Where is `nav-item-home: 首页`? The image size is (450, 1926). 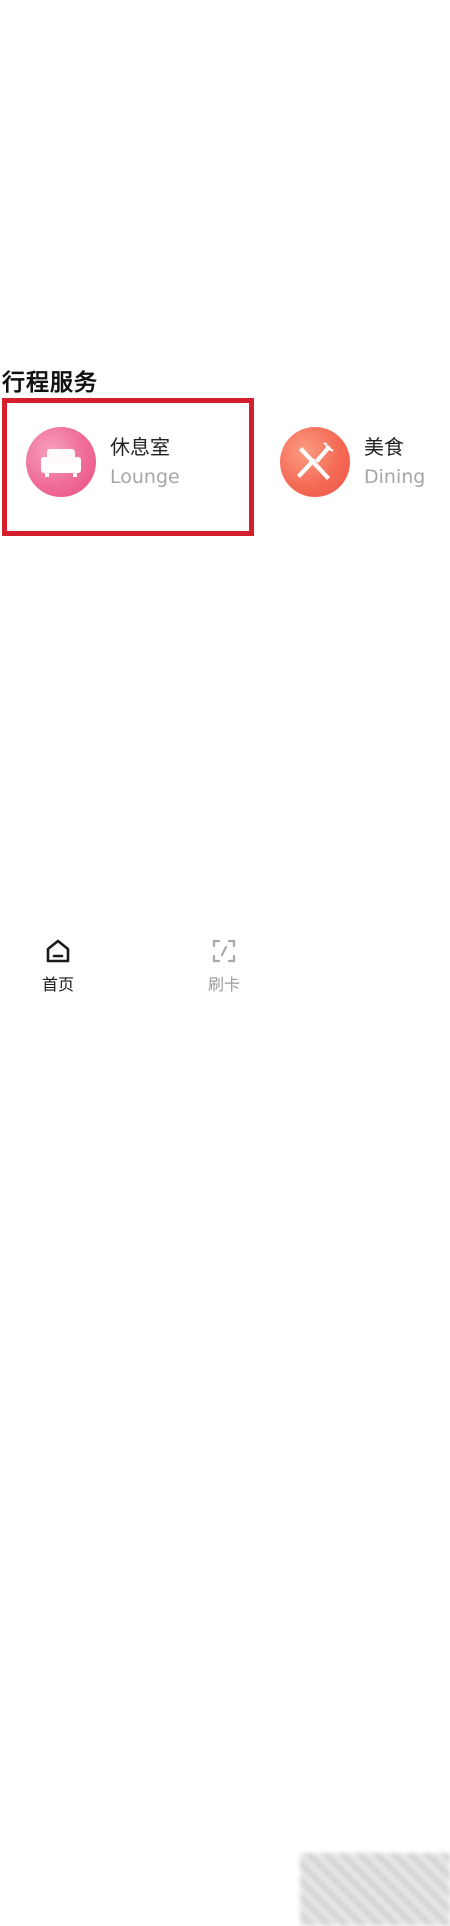 nav-item-home: 首页 is located at coordinates (58, 963).